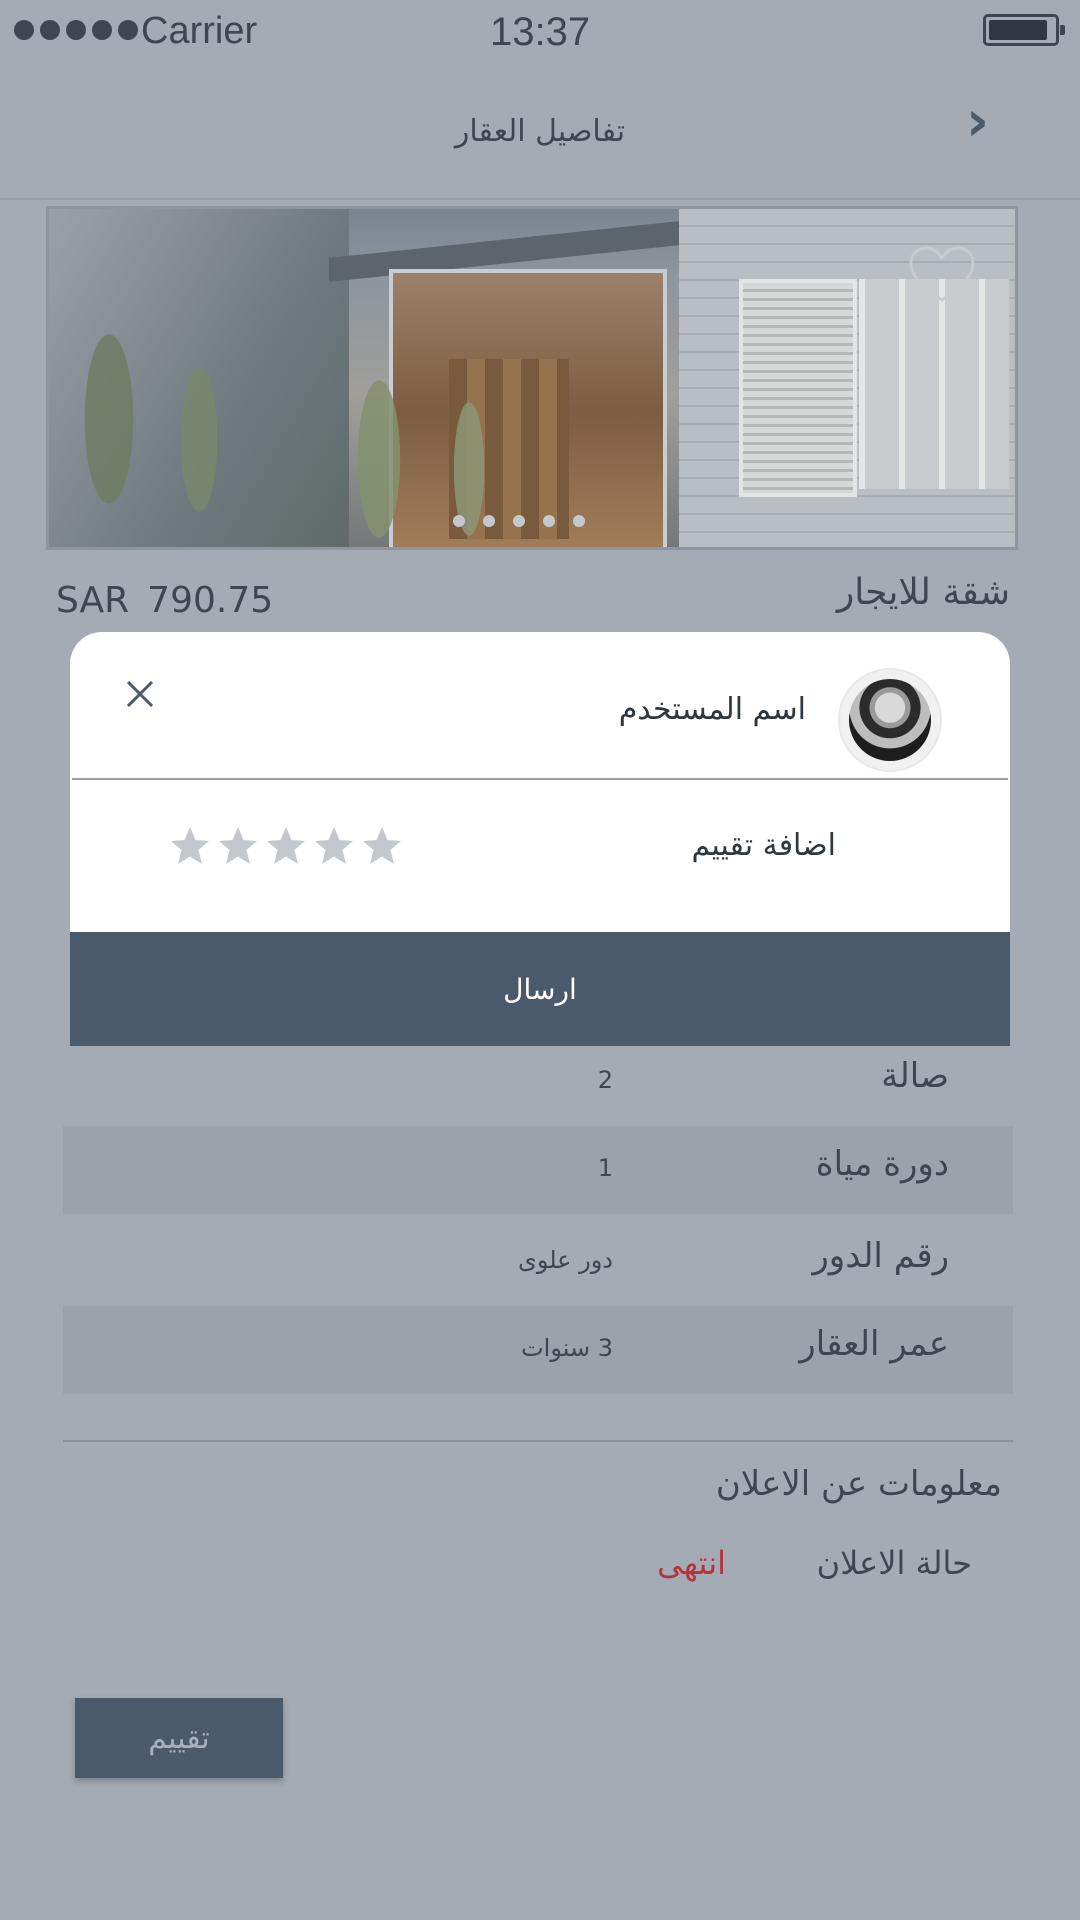 This screenshot has height=1920, width=1080. What do you see at coordinates (894, 1563) in the screenshot?
I see `ad-status-label: حالة الاعلان` at bounding box center [894, 1563].